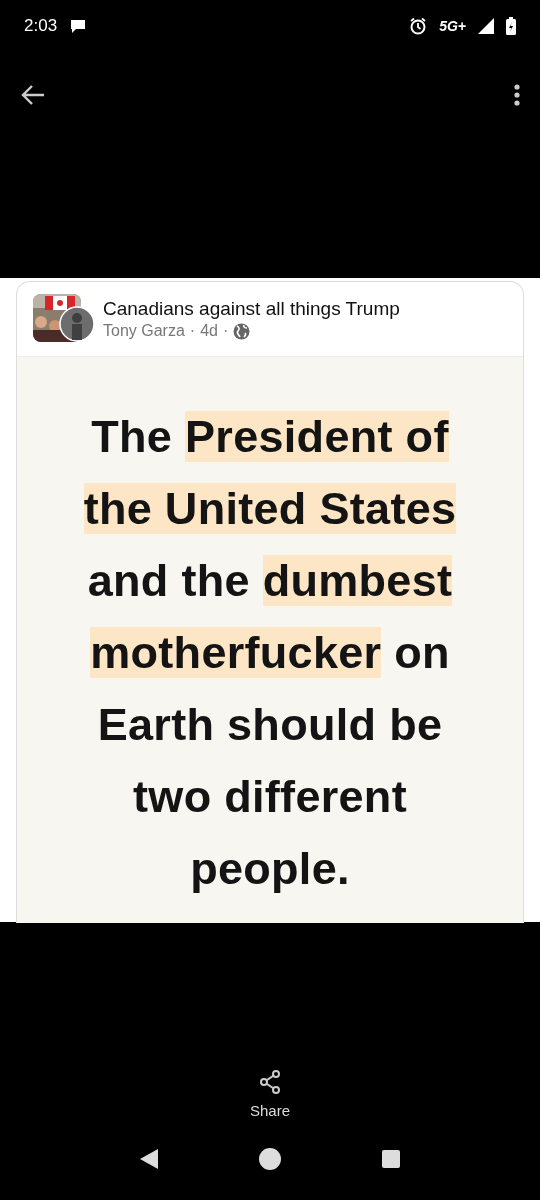  What do you see at coordinates (418, 26) in the screenshot?
I see `alarm-icon` at bounding box center [418, 26].